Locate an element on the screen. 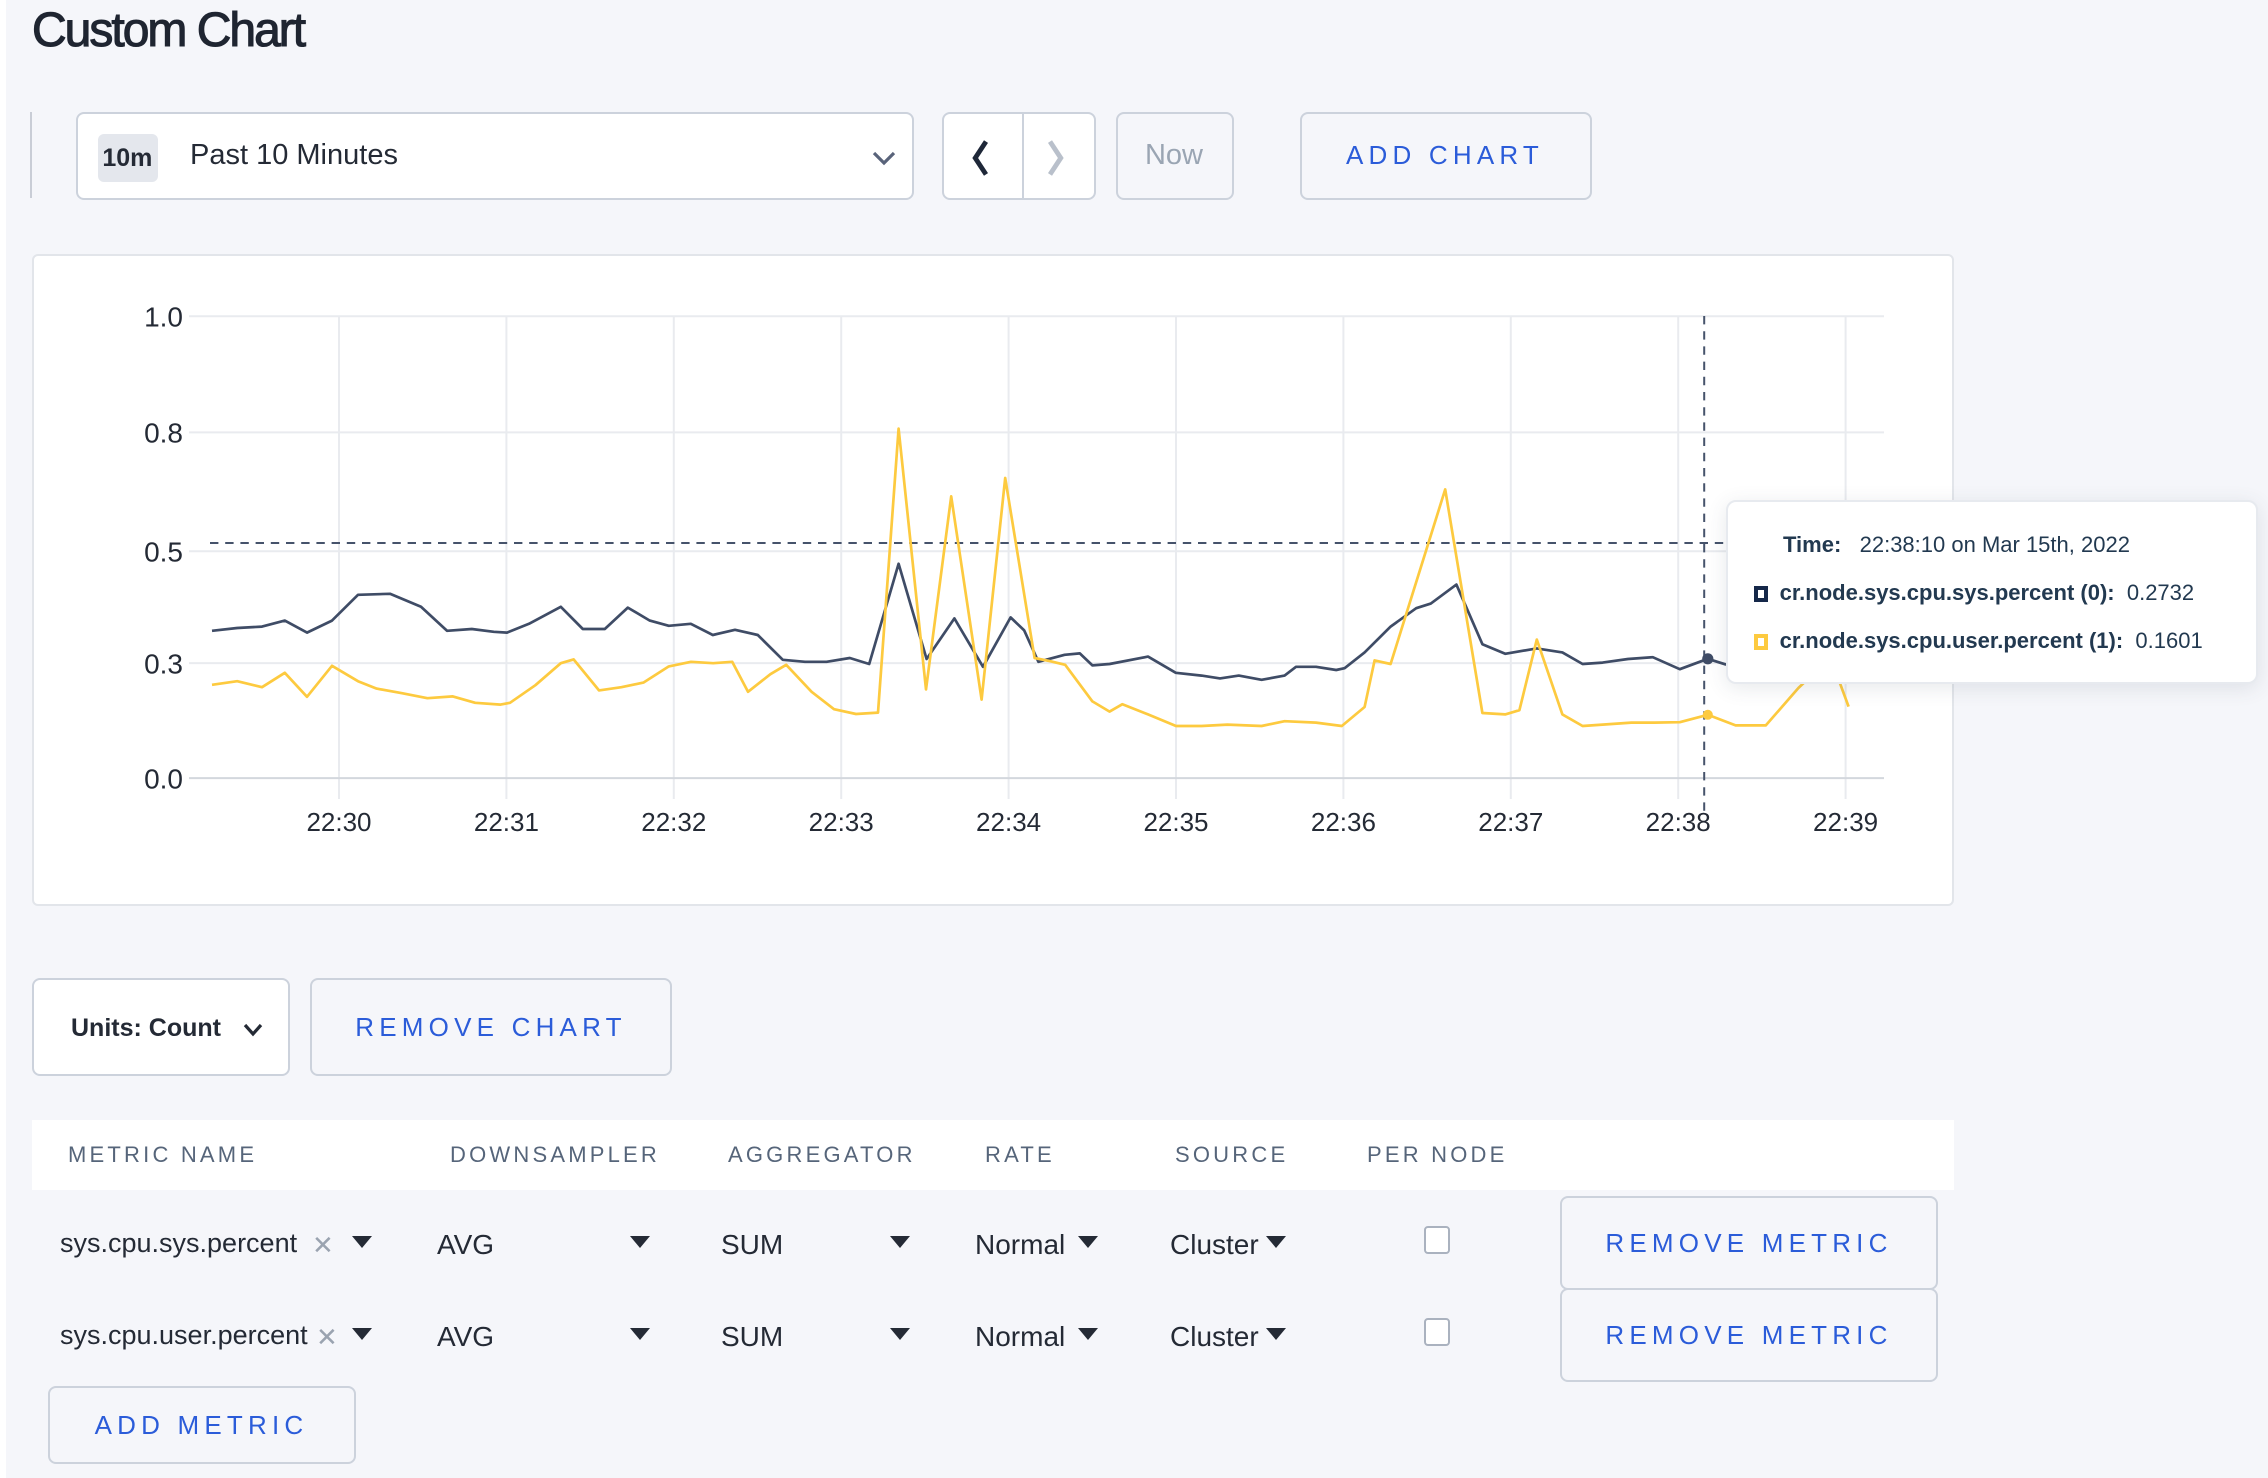 The image size is (2268, 1478). svg-text: 1.0 is located at coordinates (163, 316).